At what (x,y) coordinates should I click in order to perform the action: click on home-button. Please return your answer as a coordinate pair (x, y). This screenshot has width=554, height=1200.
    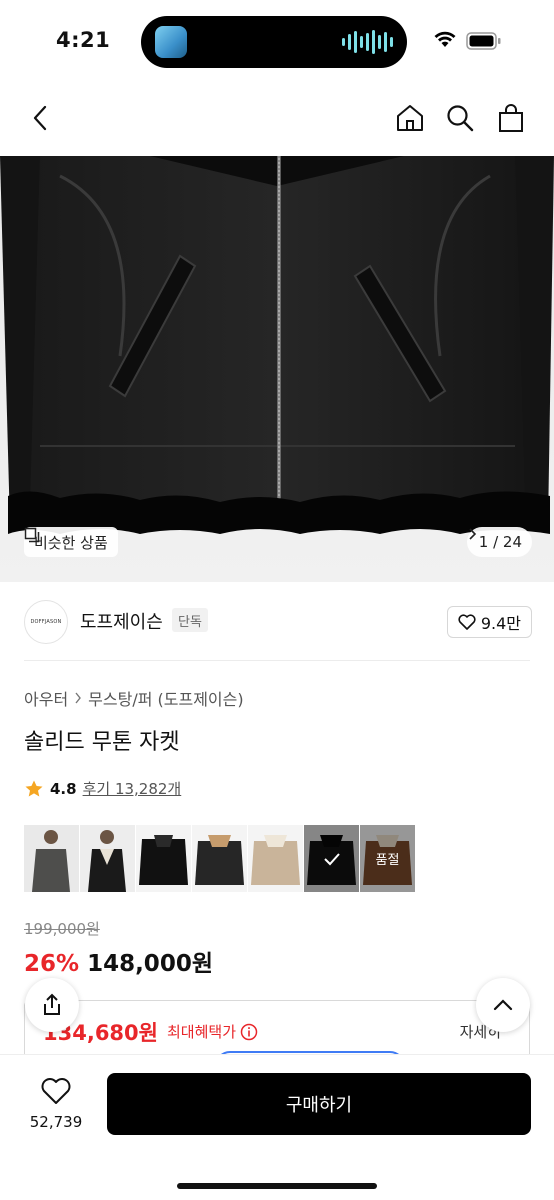
    Looking at the image, I should click on (410, 118).